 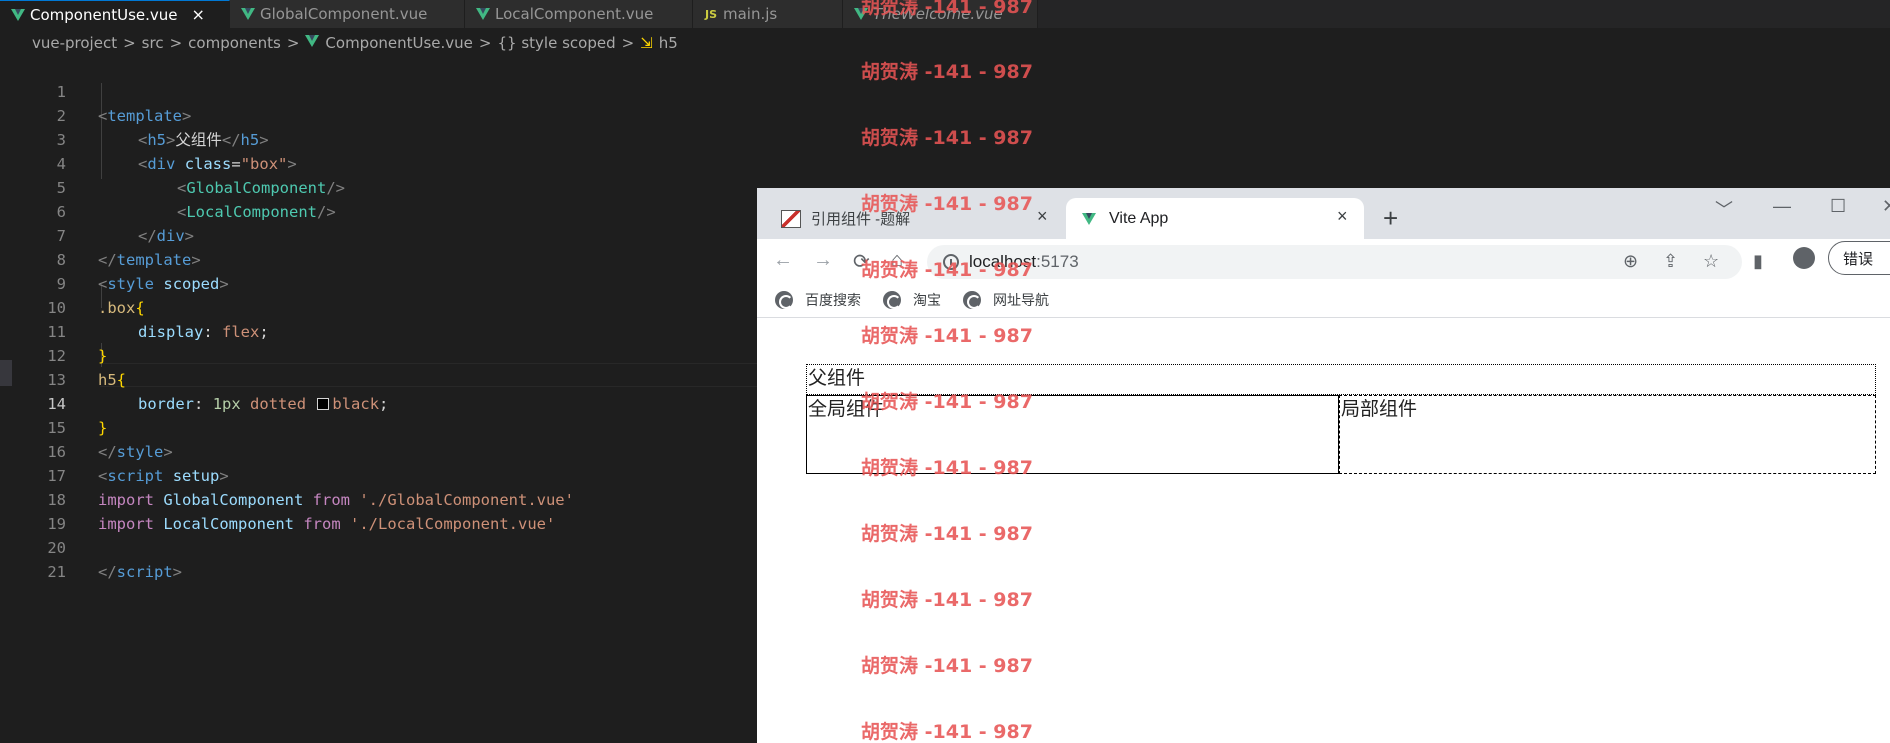 I want to click on breadcrumb-item: ComponentUse.vue, so click(x=399, y=43).